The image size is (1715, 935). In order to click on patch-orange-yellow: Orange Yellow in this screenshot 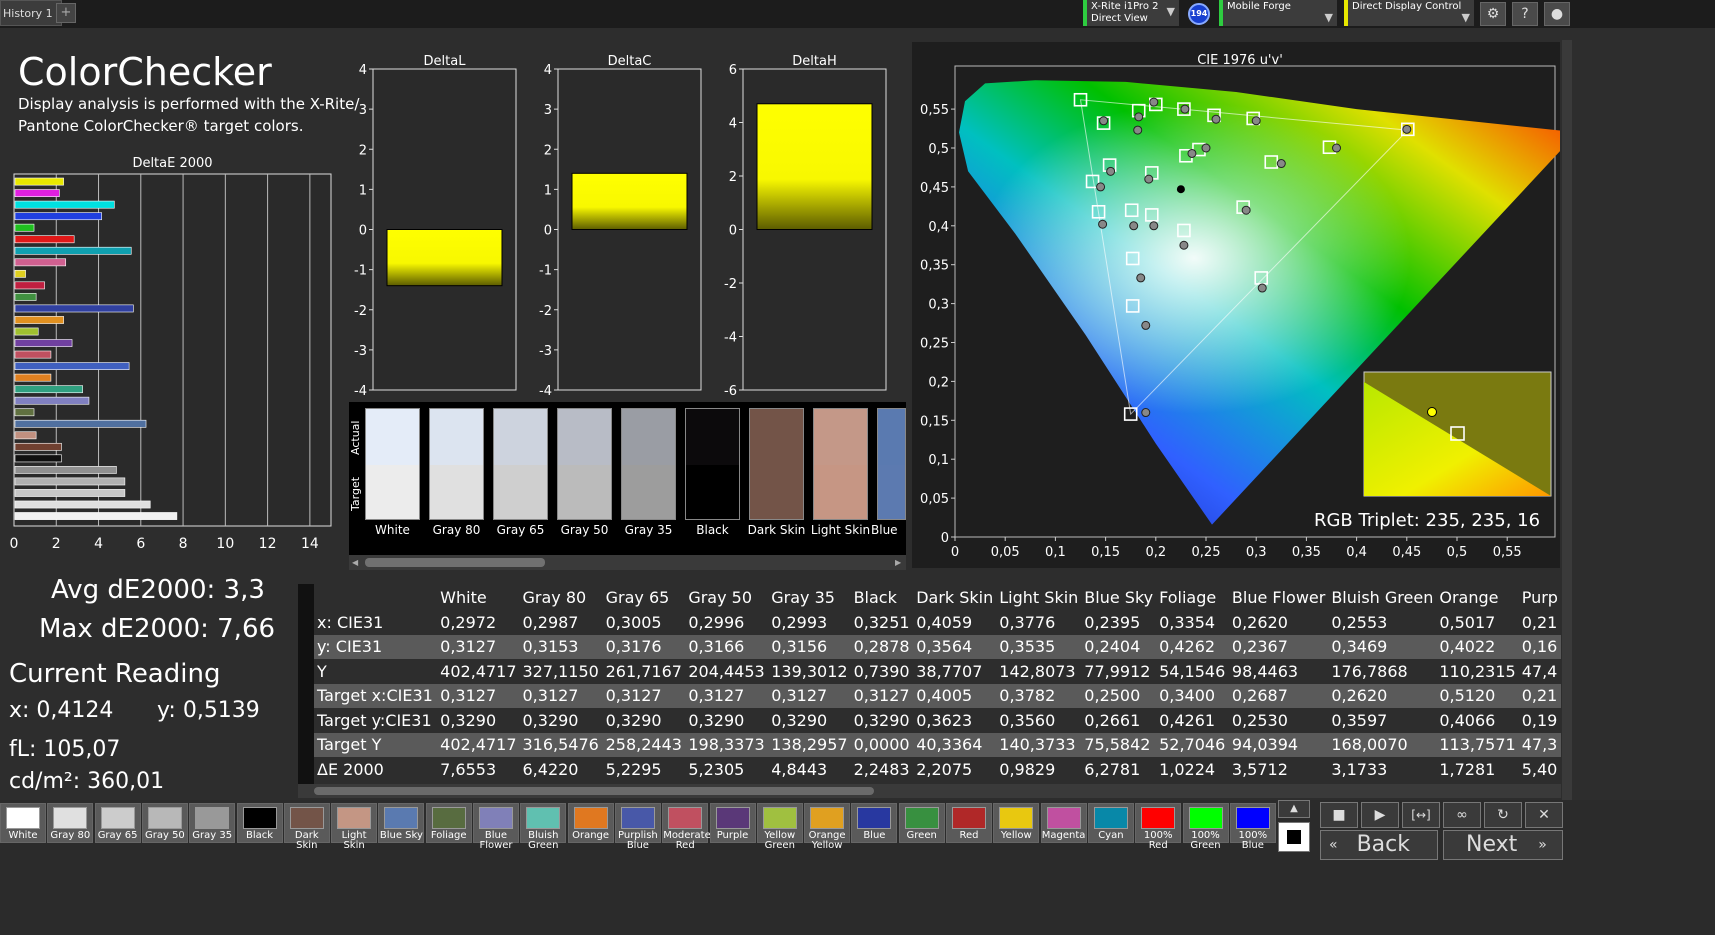, I will do `click(827, 827)`.